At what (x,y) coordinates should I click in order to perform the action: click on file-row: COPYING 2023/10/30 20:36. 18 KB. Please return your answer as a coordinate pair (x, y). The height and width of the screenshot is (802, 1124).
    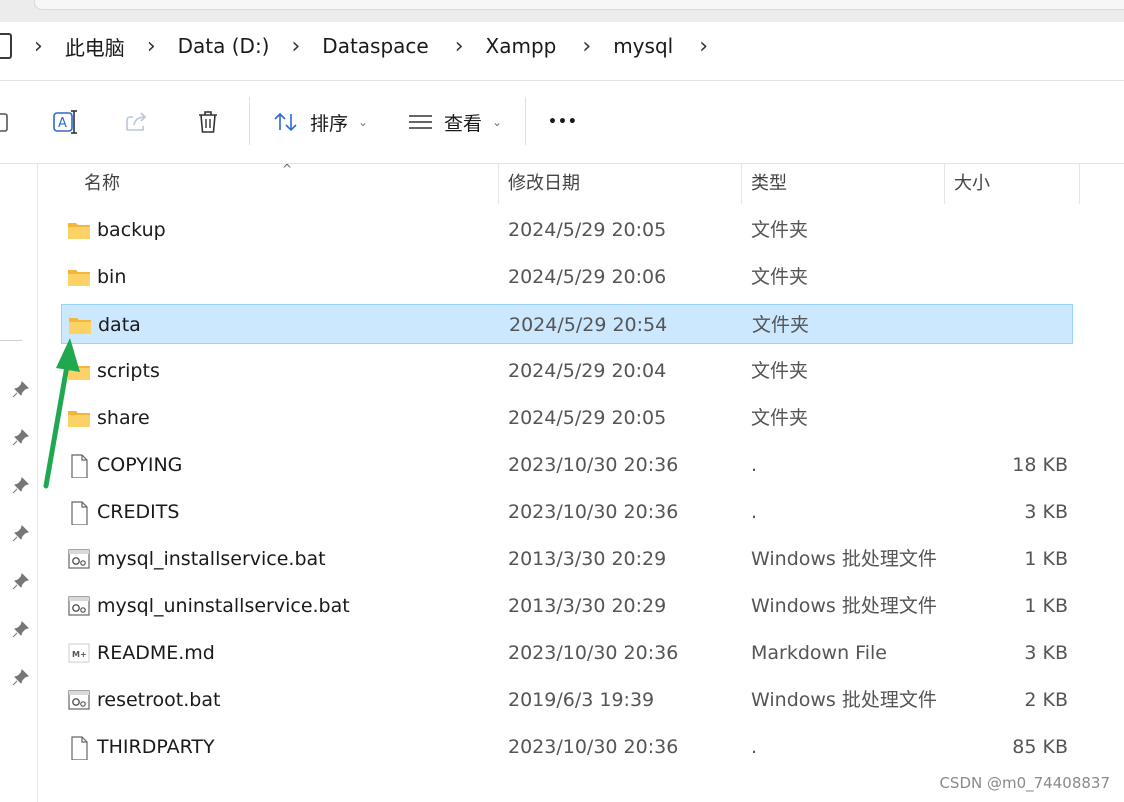
    Looking at the image, I should click on (567, 465).